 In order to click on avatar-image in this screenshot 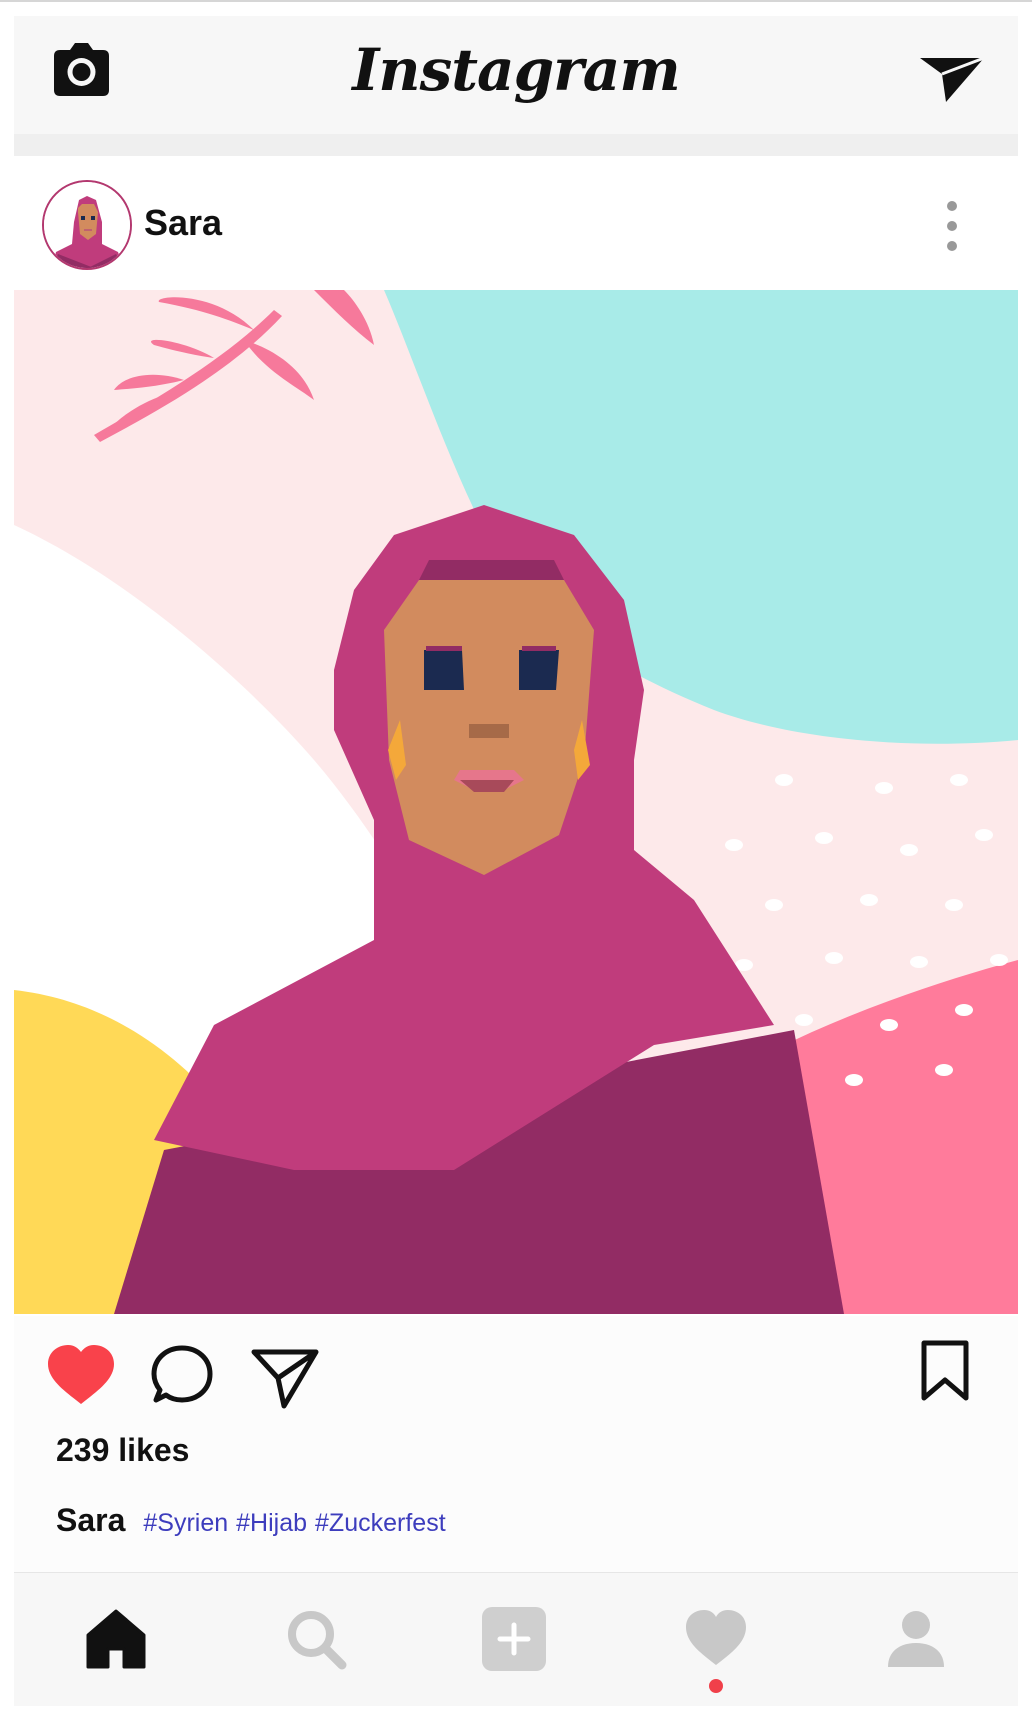, I will do `click(87, 225)`.